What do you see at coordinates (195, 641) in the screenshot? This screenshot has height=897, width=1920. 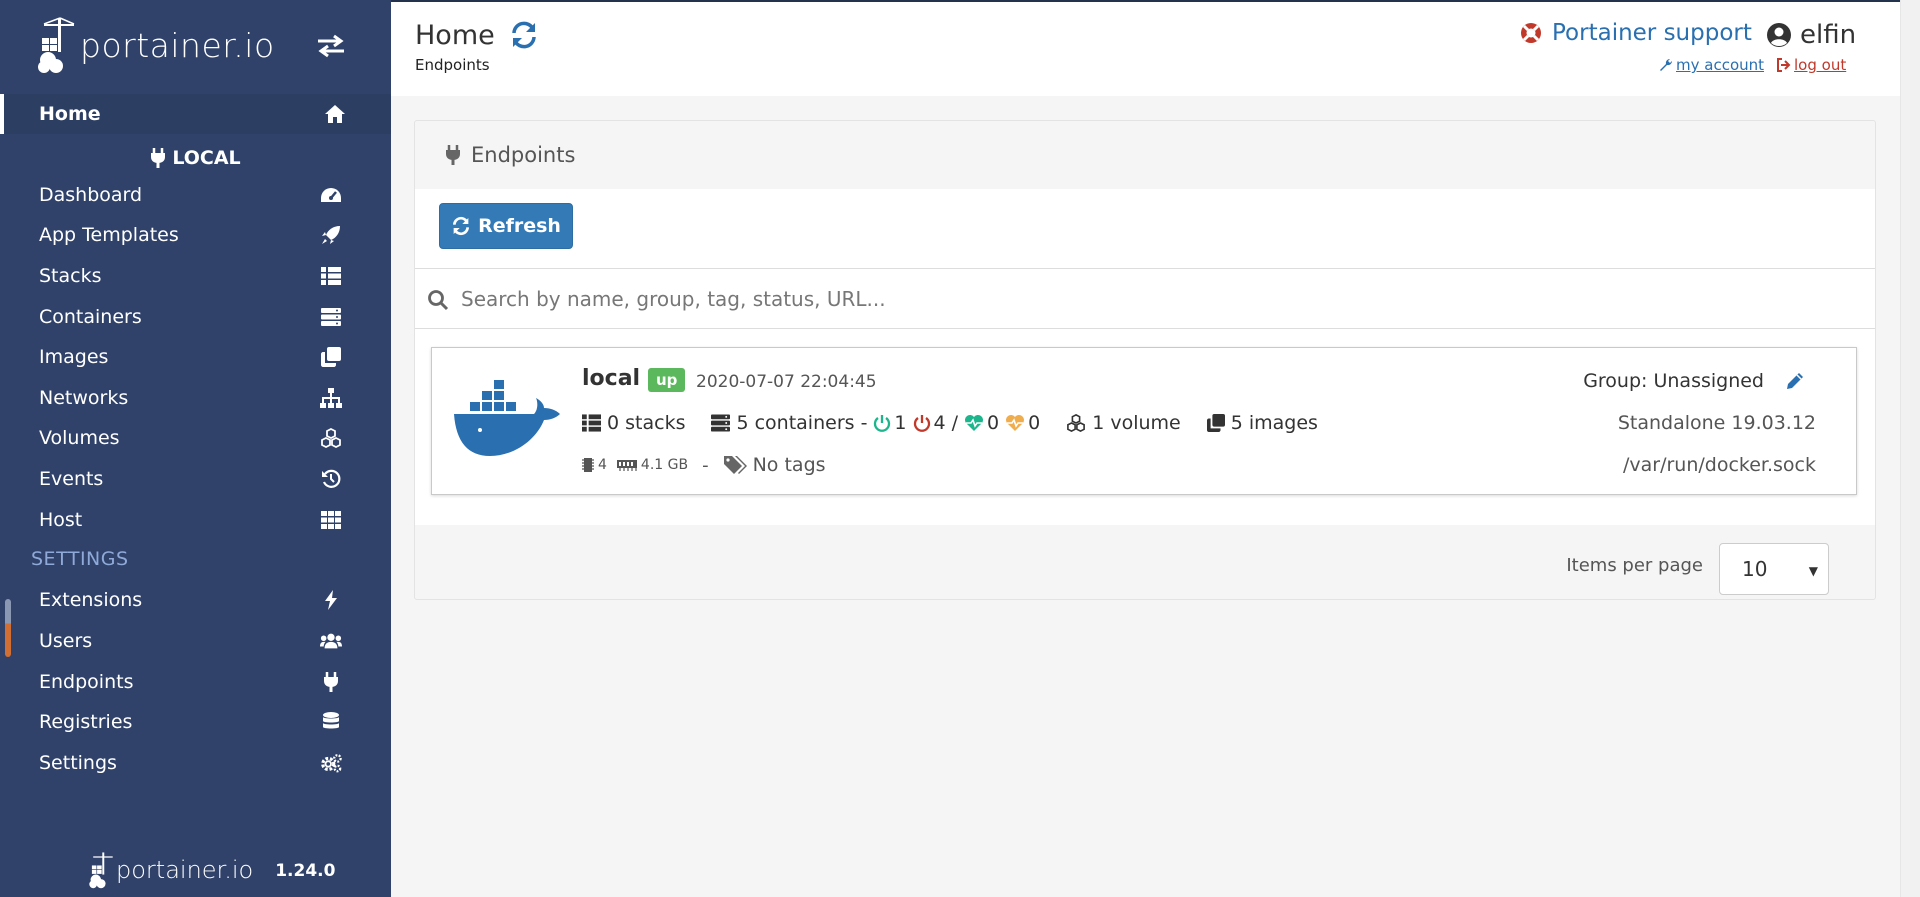 I see `sidebar-item-users: Users` at bounding box center [195, 641].